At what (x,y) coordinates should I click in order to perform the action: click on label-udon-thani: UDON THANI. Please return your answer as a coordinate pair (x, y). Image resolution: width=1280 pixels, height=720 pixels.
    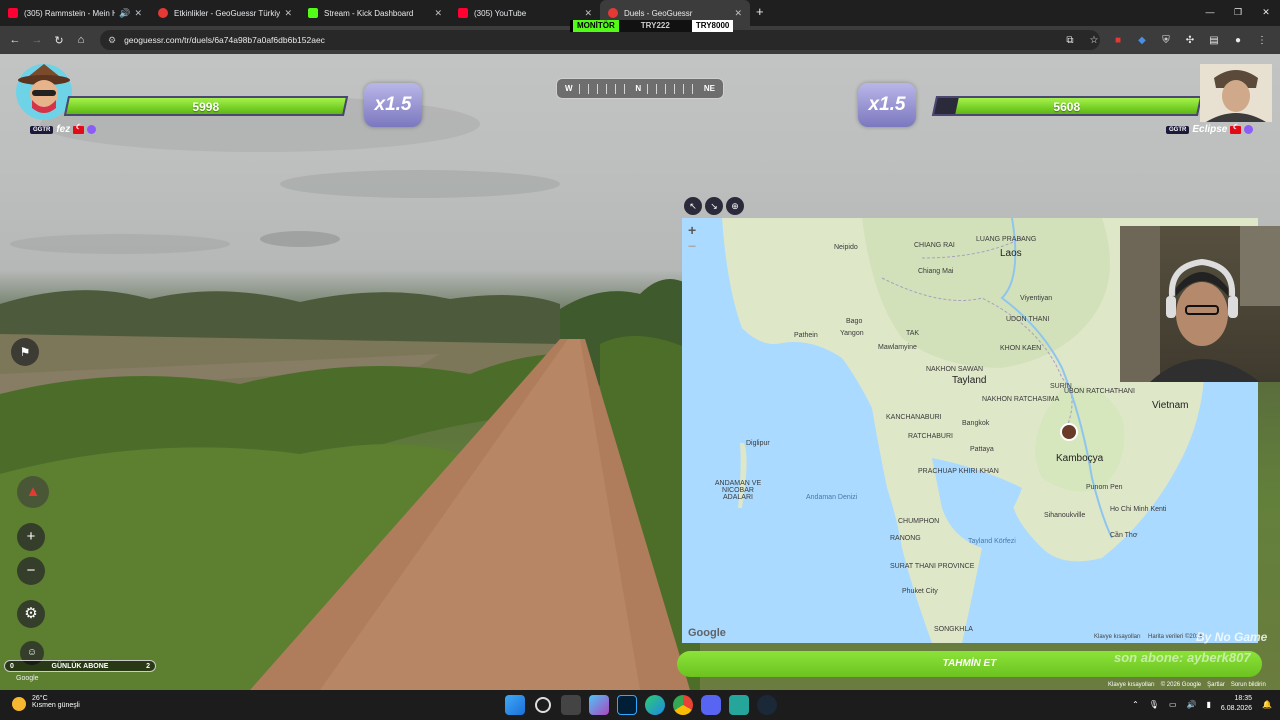
    Looking at the image, I should click on (1028, 319).